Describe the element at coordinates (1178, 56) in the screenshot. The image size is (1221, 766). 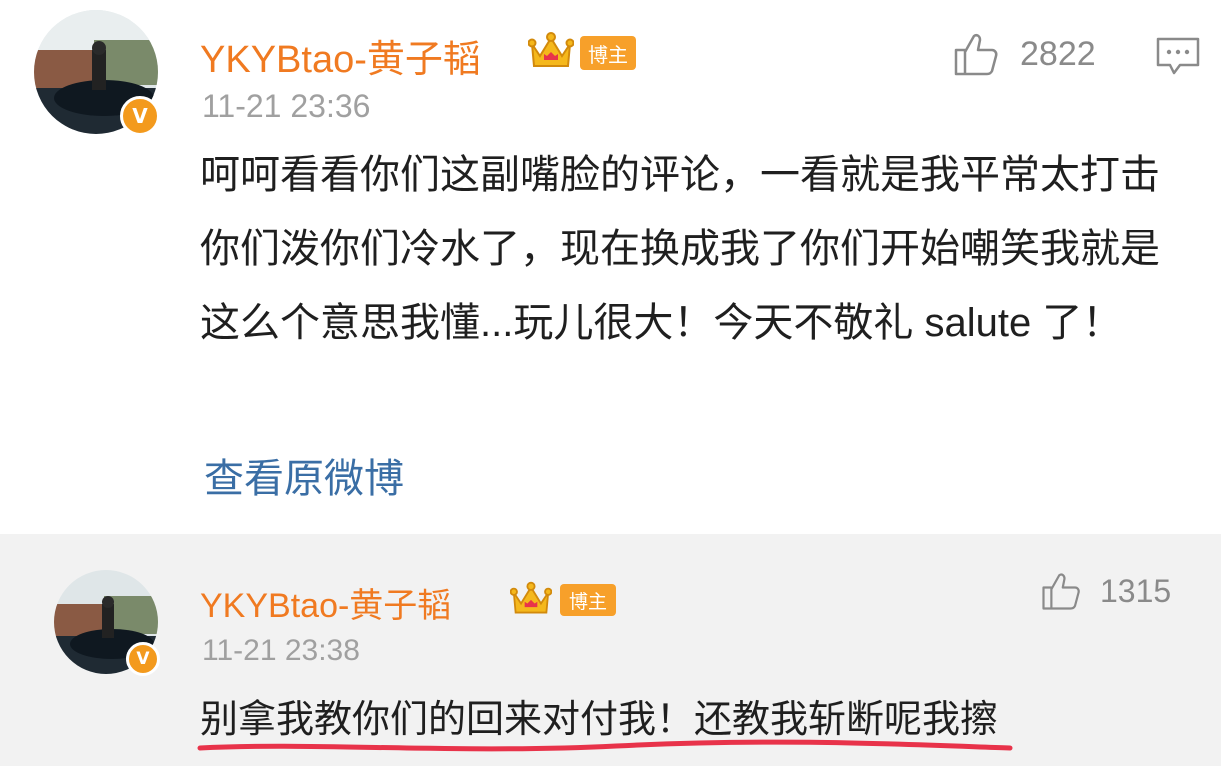
I see `reply-icon` at that location.